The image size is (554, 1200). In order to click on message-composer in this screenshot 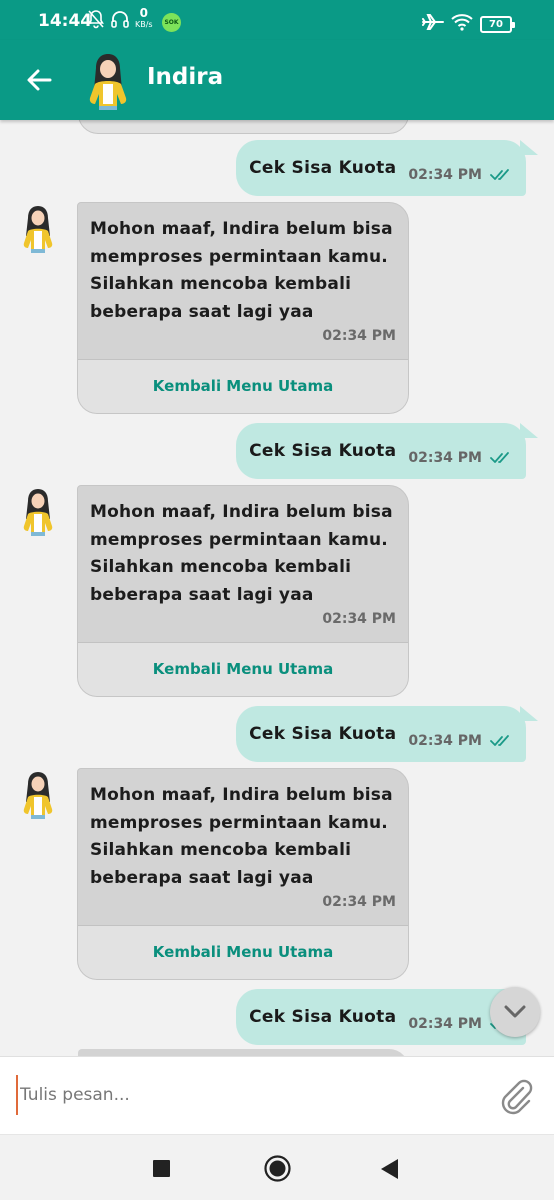, I will do `click(277, 1095)`.